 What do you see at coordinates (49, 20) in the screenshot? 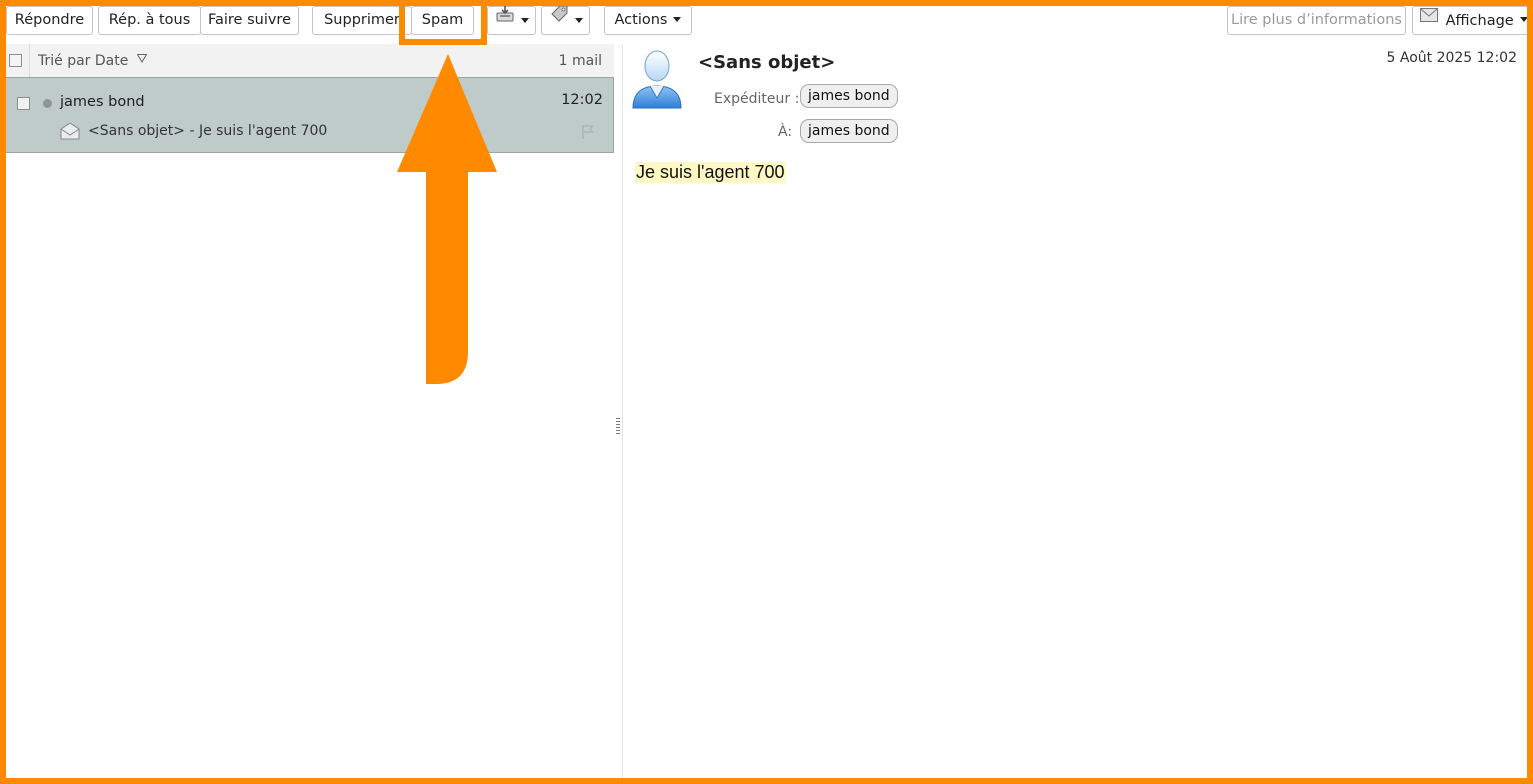
I see `reply-button: Répondre` at bounding box center [49, 20].